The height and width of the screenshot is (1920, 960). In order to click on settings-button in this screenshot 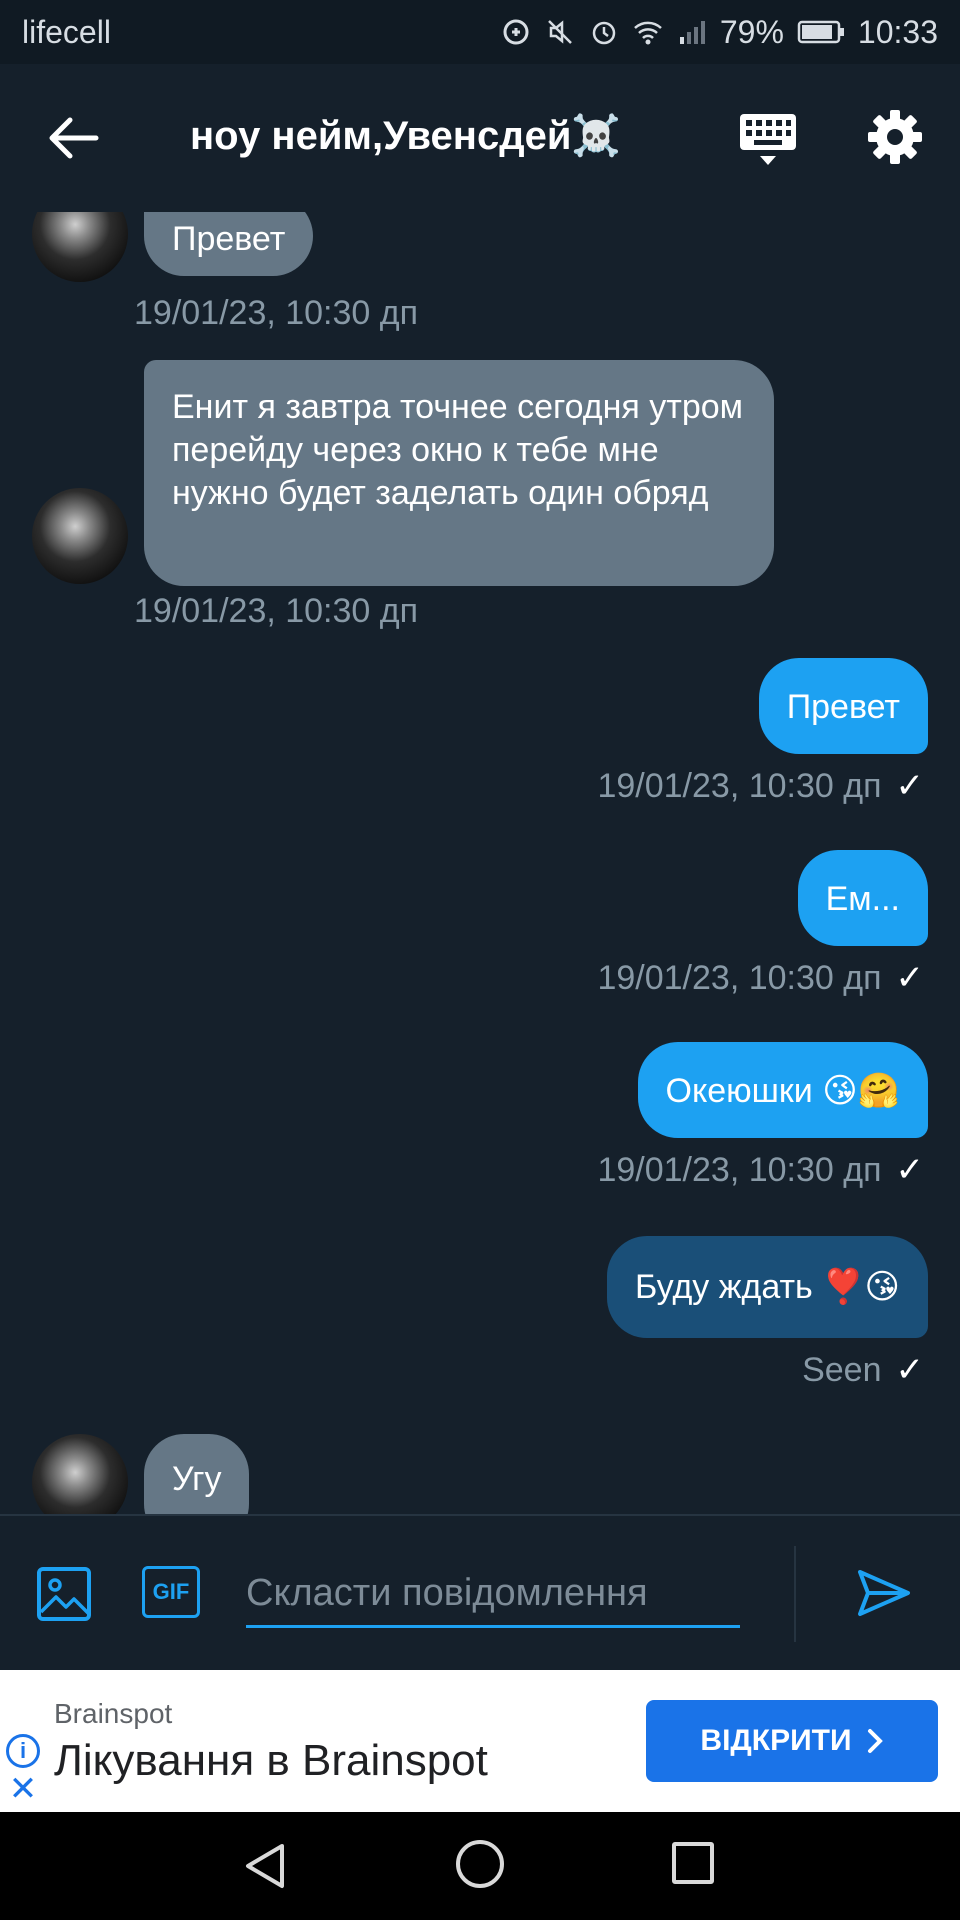, I will do `click(896, 138)`.